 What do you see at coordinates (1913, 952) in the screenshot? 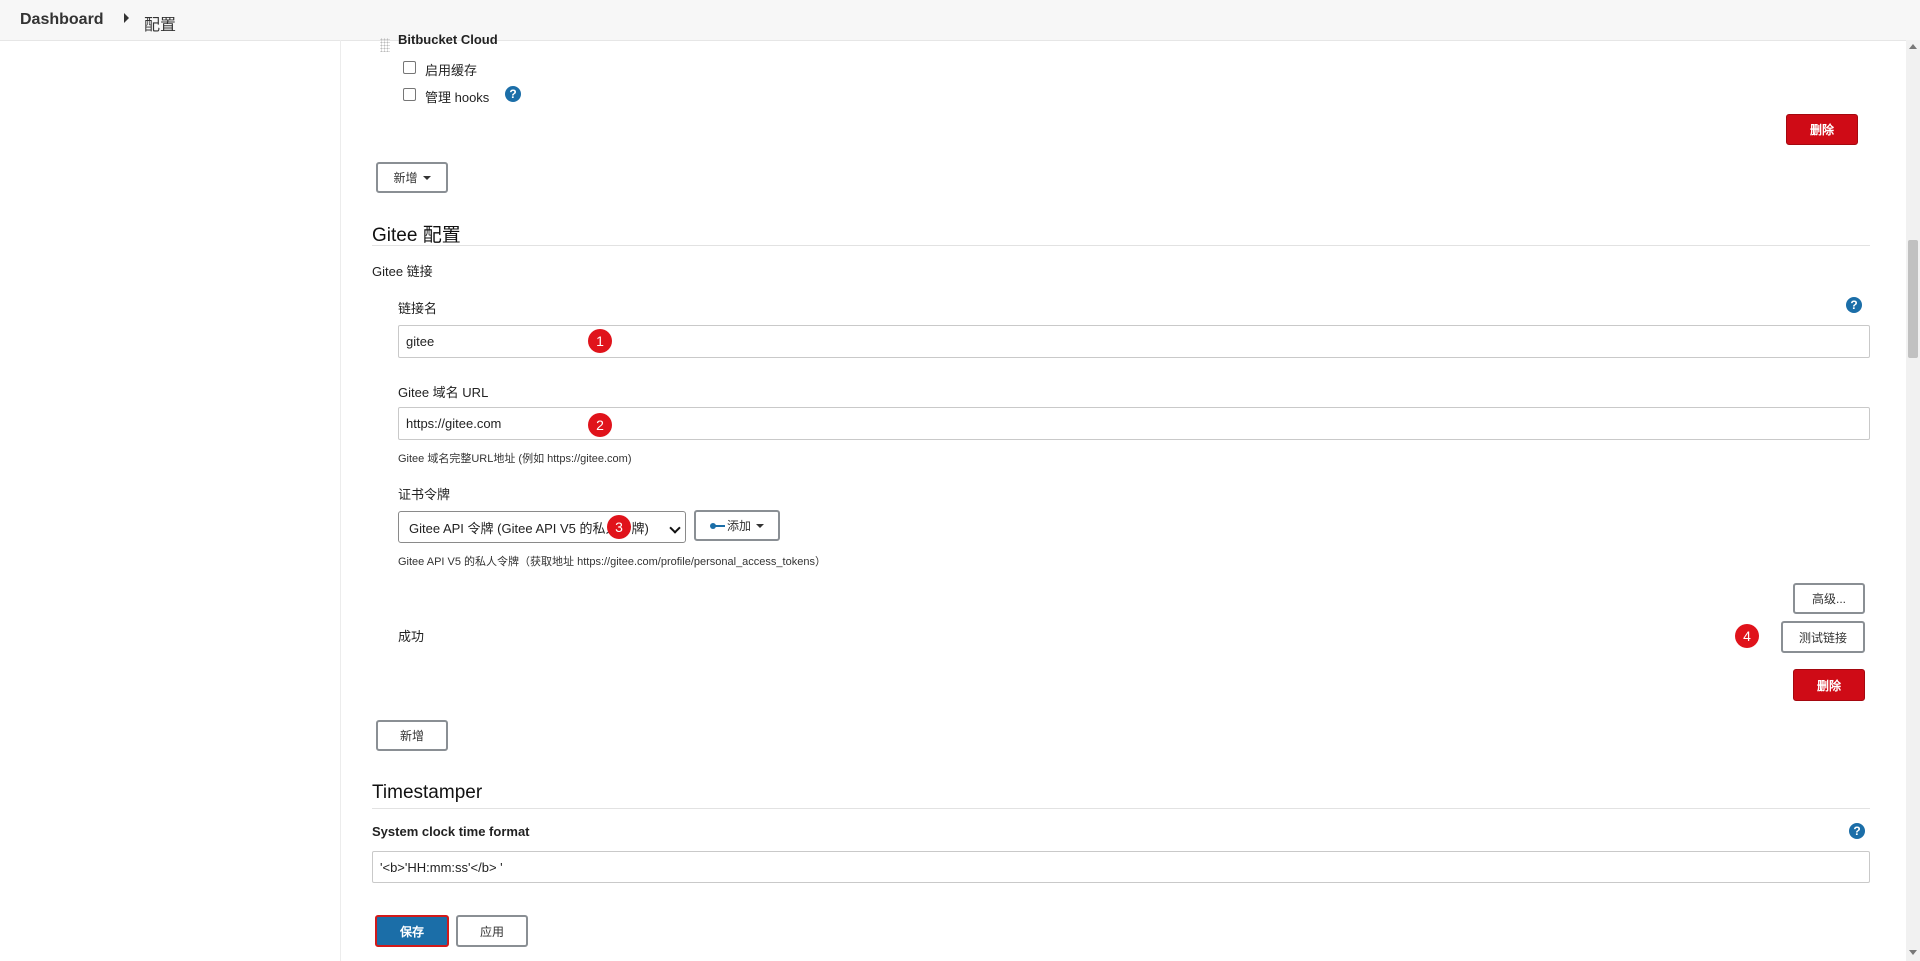
I see `scroll-down-arrow-icon` at bounding box center [1913, 952].